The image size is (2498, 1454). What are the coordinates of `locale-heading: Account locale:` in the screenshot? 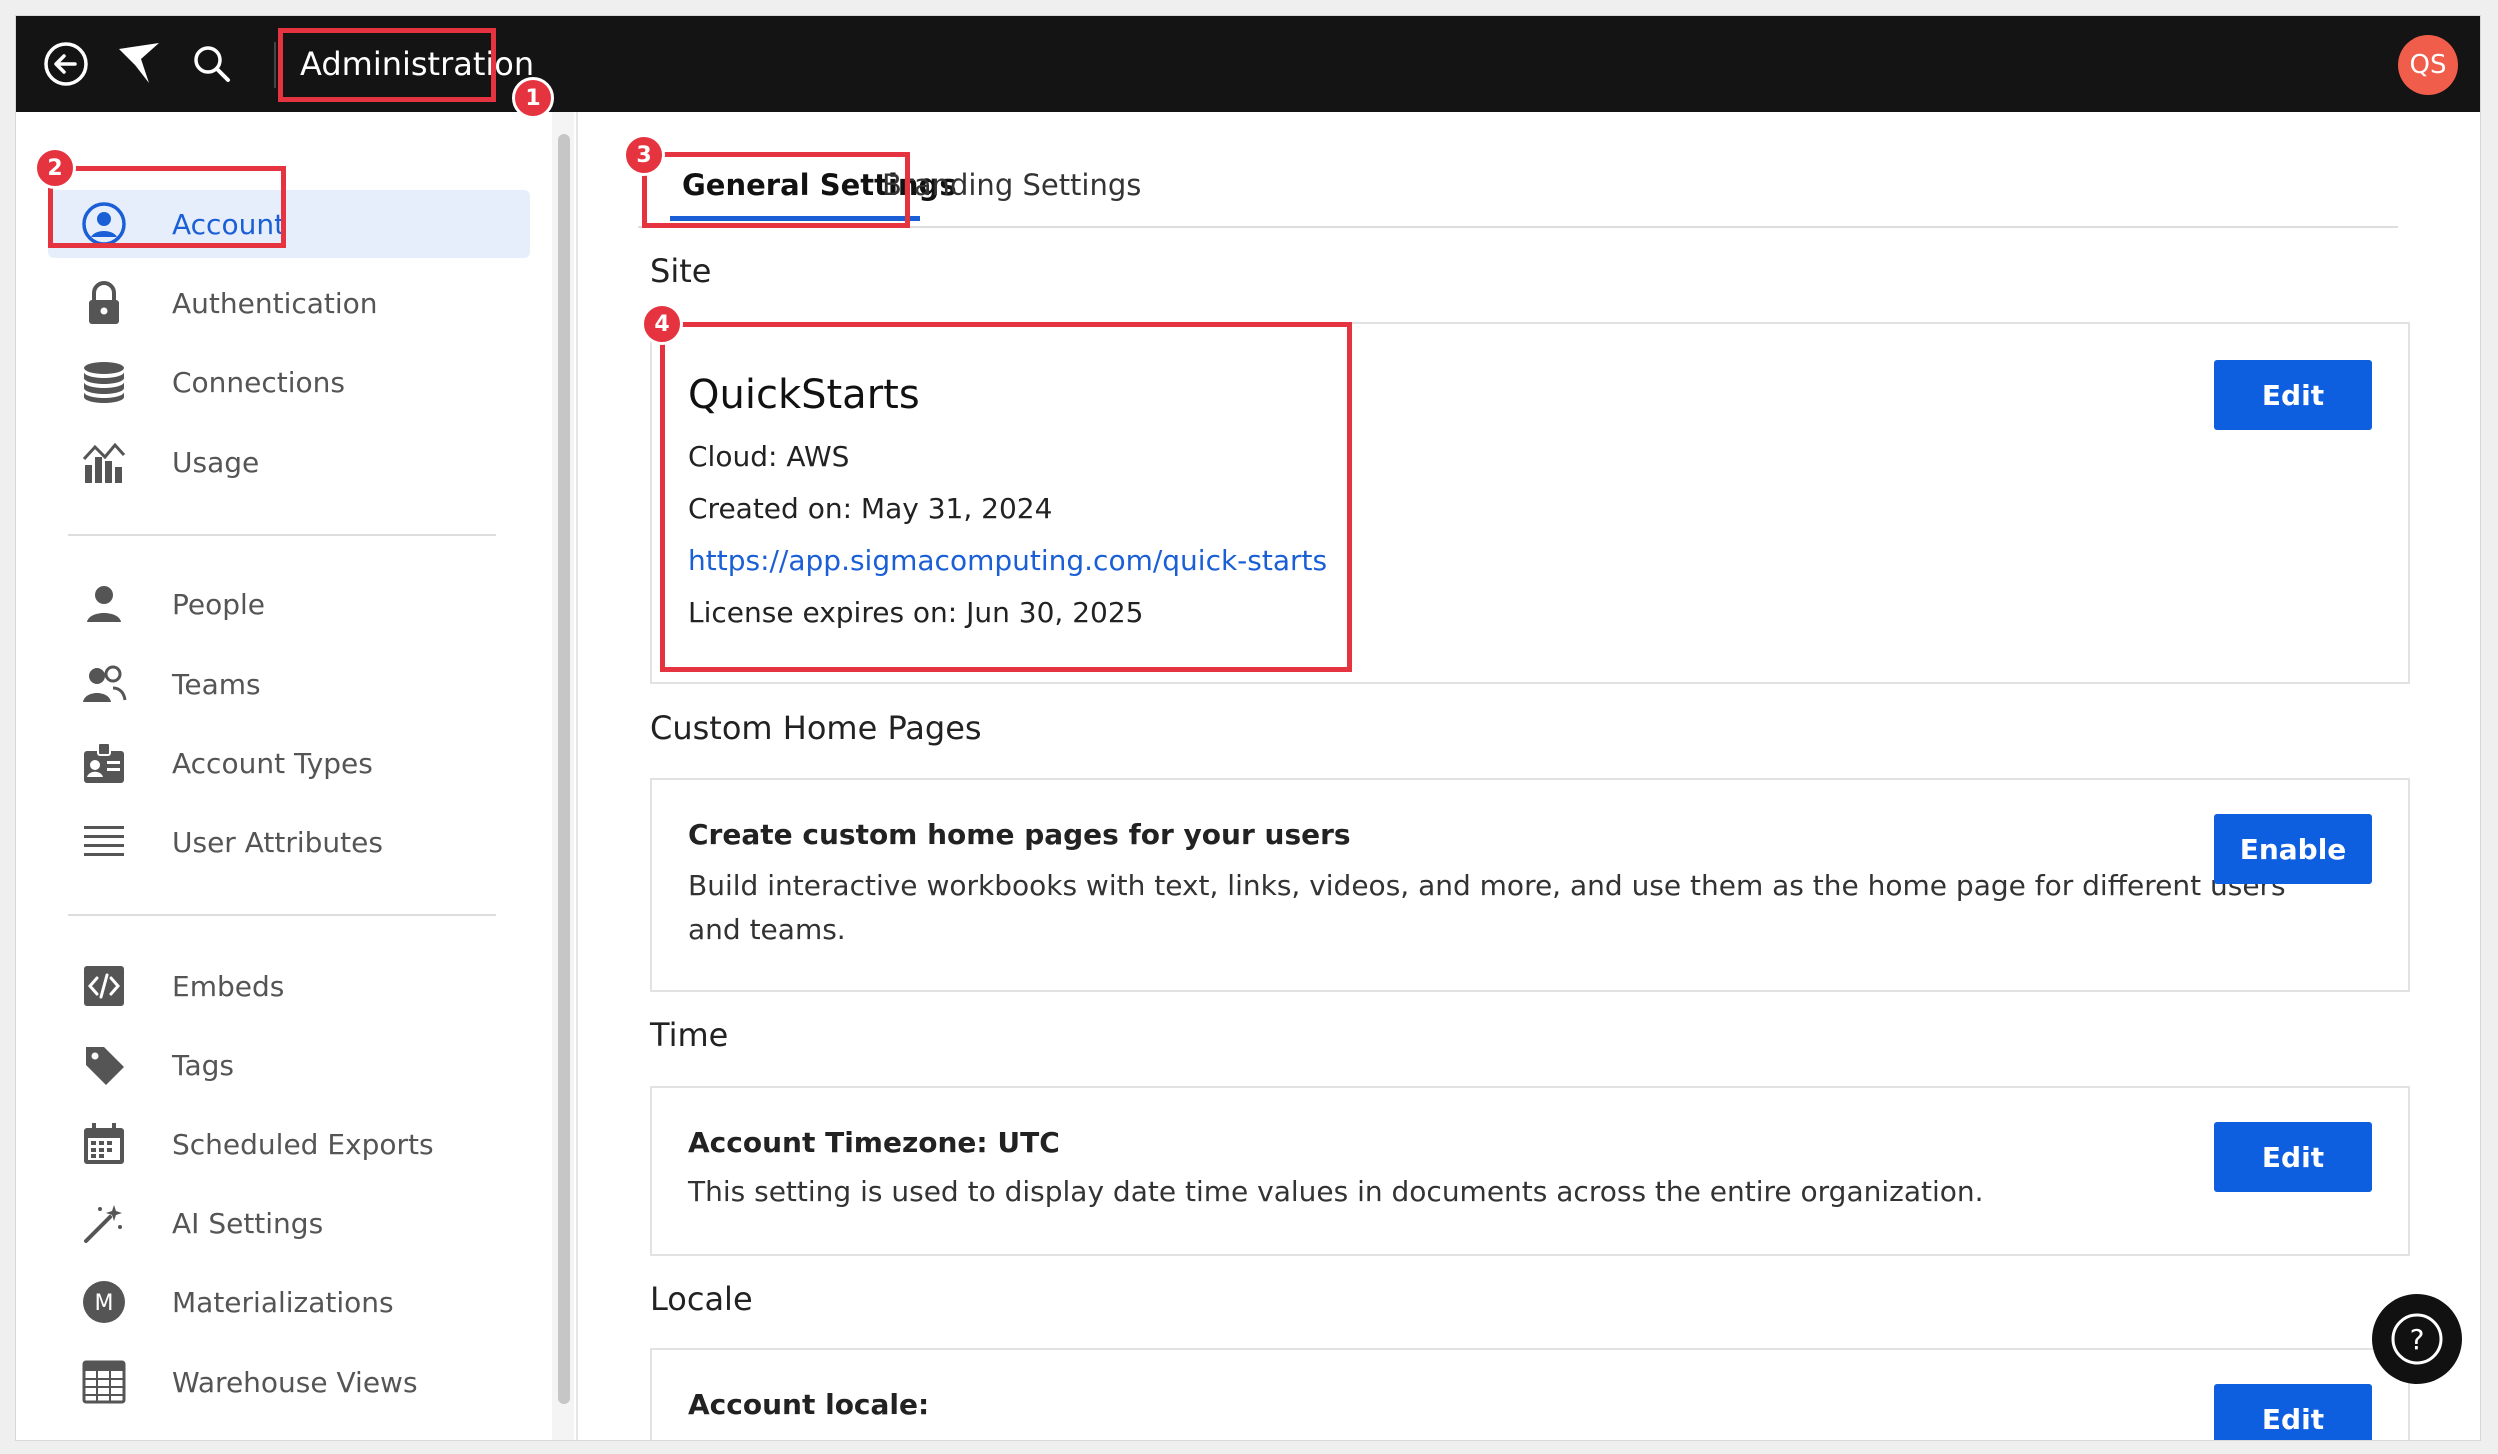 It's located at (809, 1404).